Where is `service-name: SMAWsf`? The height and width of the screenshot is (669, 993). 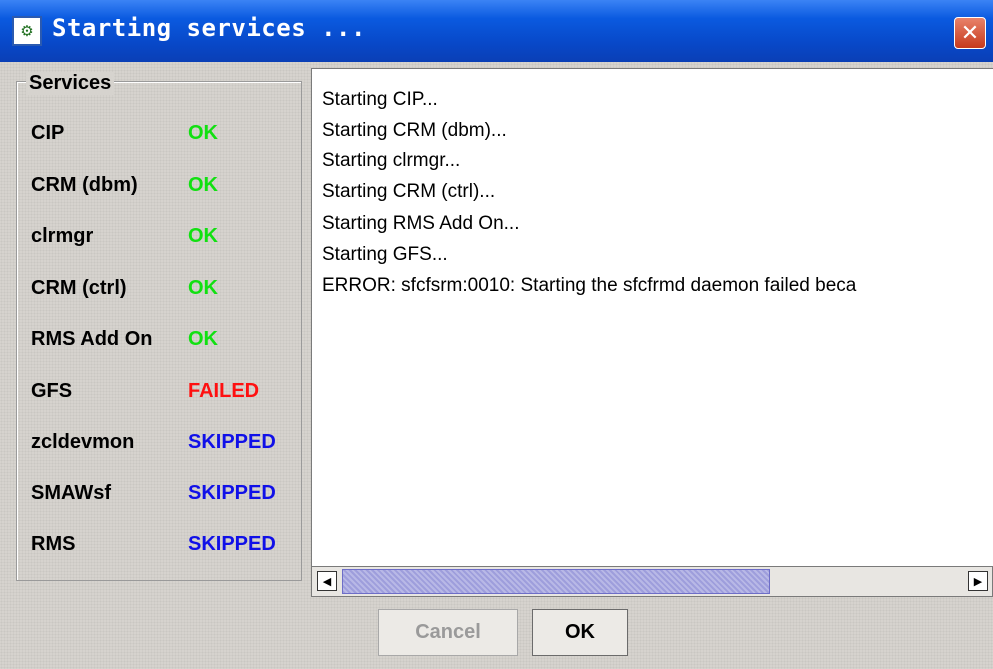 service-name: SMAWsf is located at coordinates (71, 493).